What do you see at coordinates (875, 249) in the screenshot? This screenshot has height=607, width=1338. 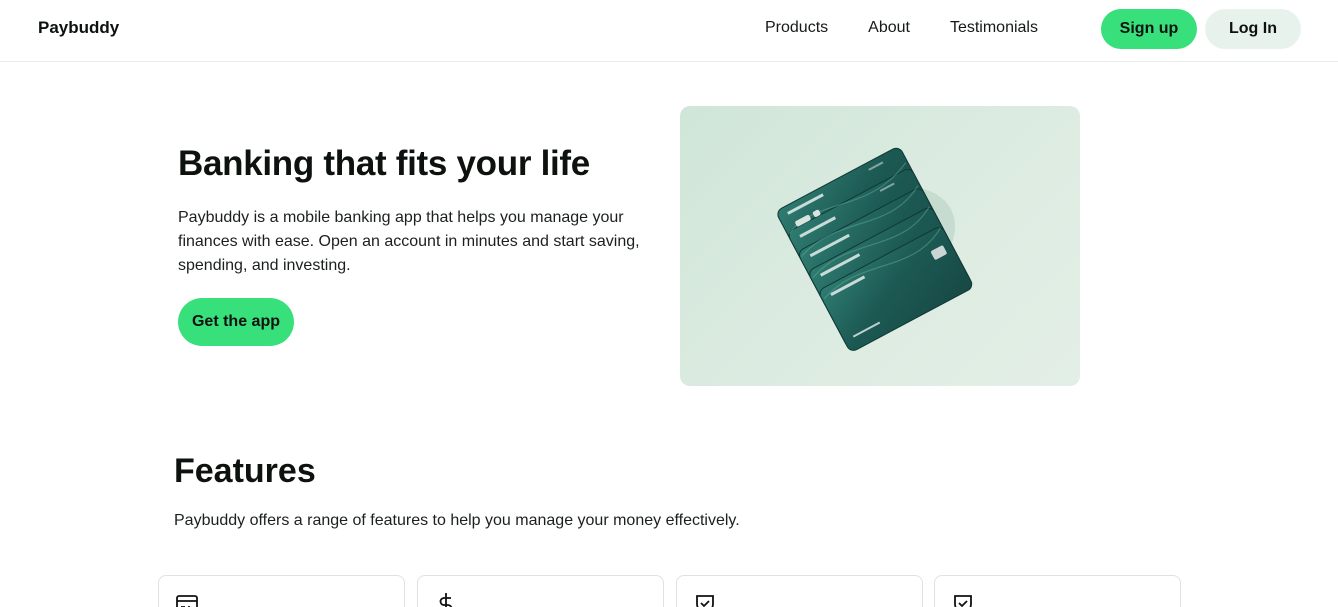 I see `credit-cards-illustration` at bounding box center [875, 249].